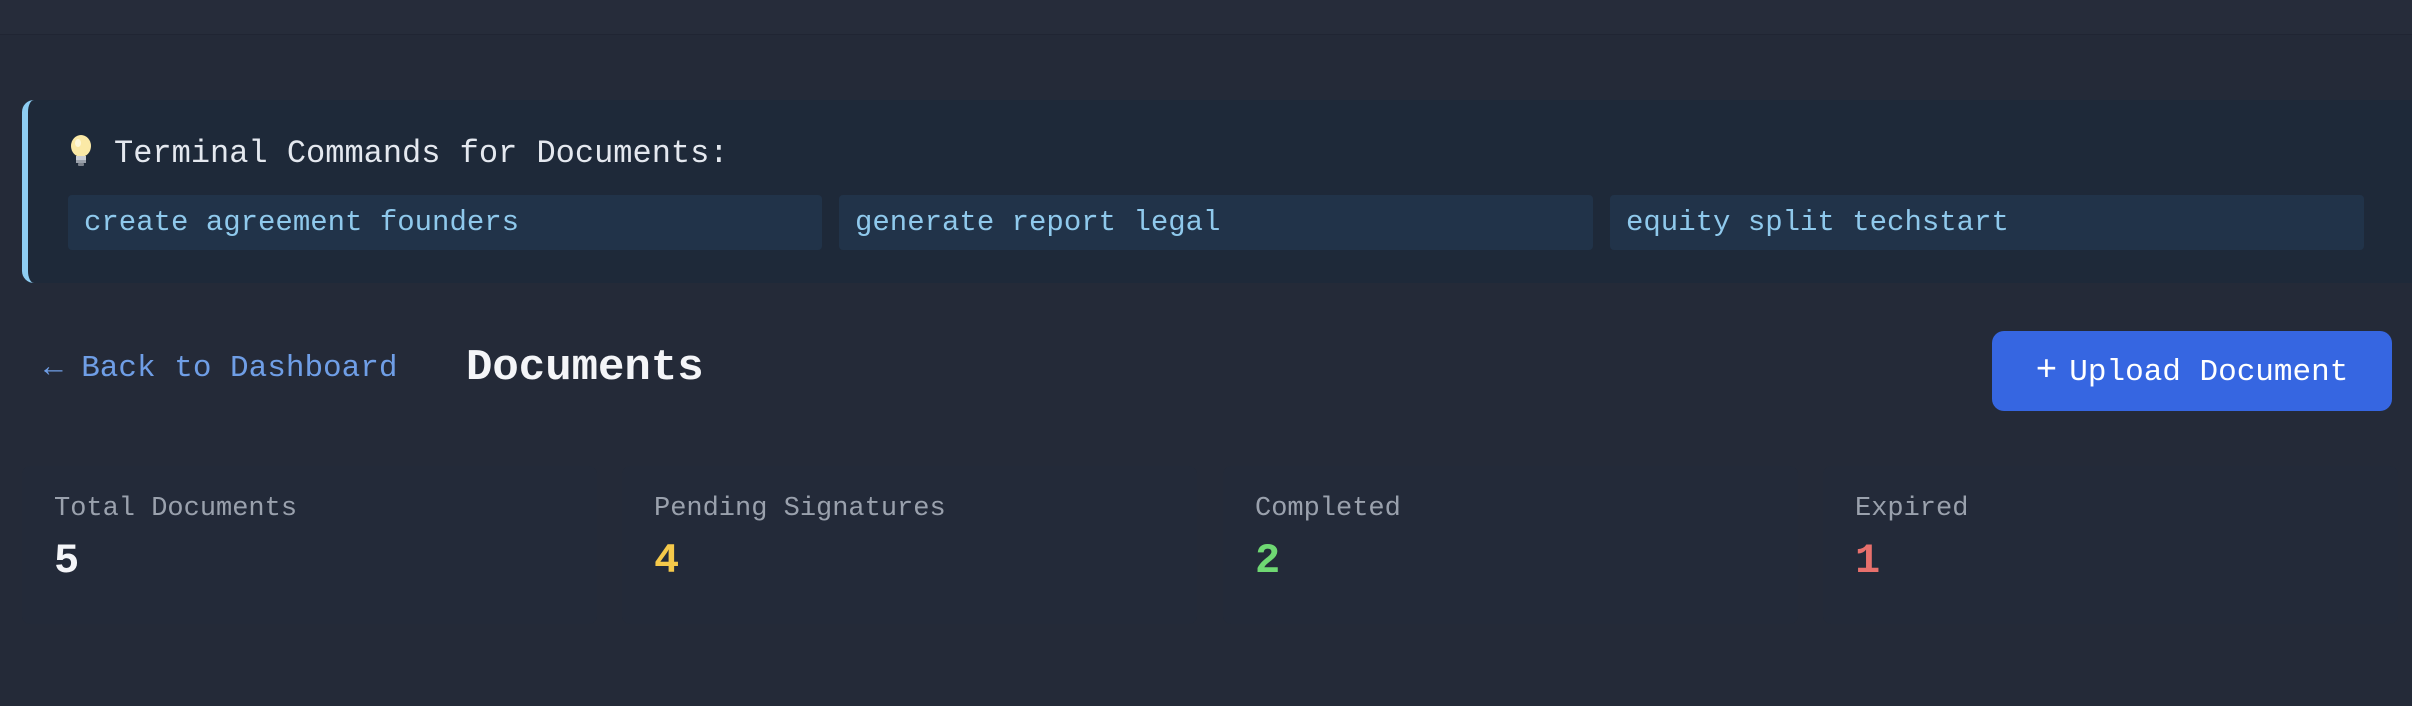 This screenshot has width=2412, height=706. I want to click on stat-card-expired: Expired 1, so click(2110, 545).